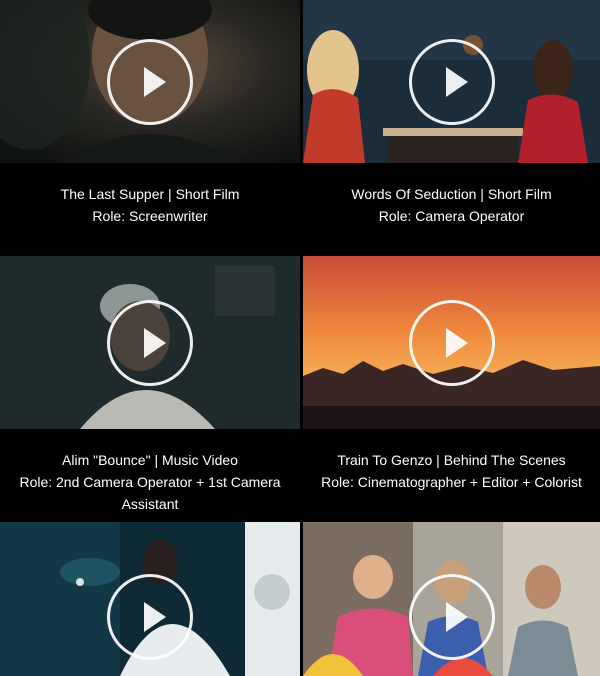 Image resolution: width=600 pixels, height=676 pixels. Describe the element at coordinates (150, 194) in the screenshot. I see `video-title: The Last Supper | Short Film` at that location.